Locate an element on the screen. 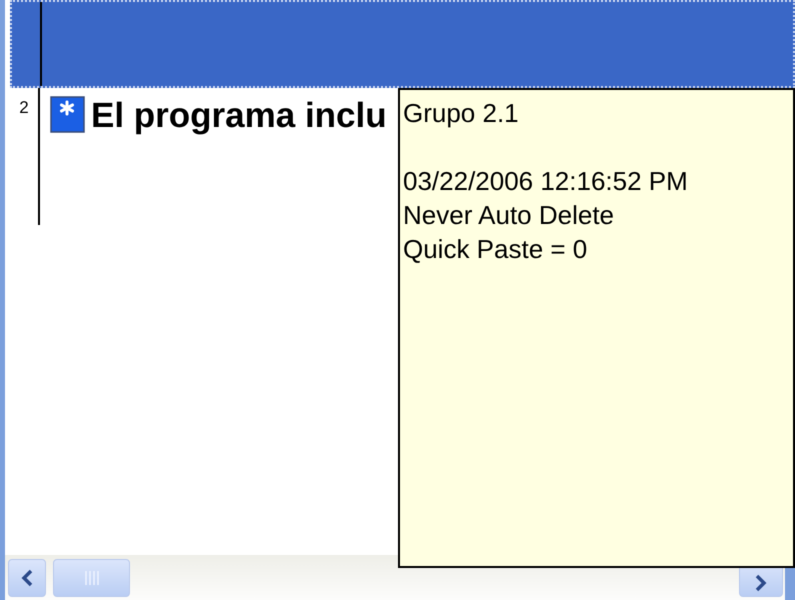 The width and height of the screenshot is (795, 600). row-number: 2 is located at coordinates (24, 108).